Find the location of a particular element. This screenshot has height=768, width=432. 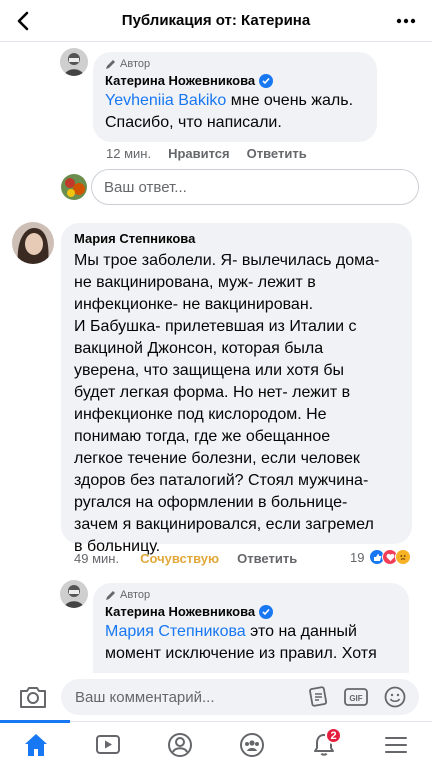

comment-line: Мы трое заболели. Я- вылечилась дома- is located at coordinates (227, 260).